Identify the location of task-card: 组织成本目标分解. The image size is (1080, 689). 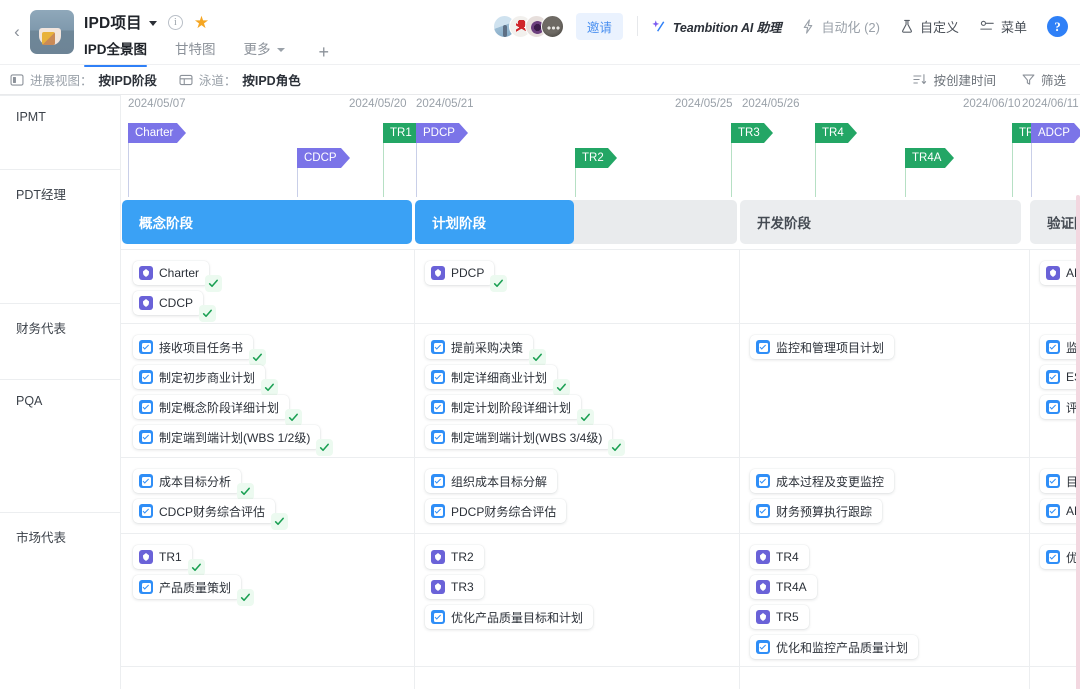
(491, 481).